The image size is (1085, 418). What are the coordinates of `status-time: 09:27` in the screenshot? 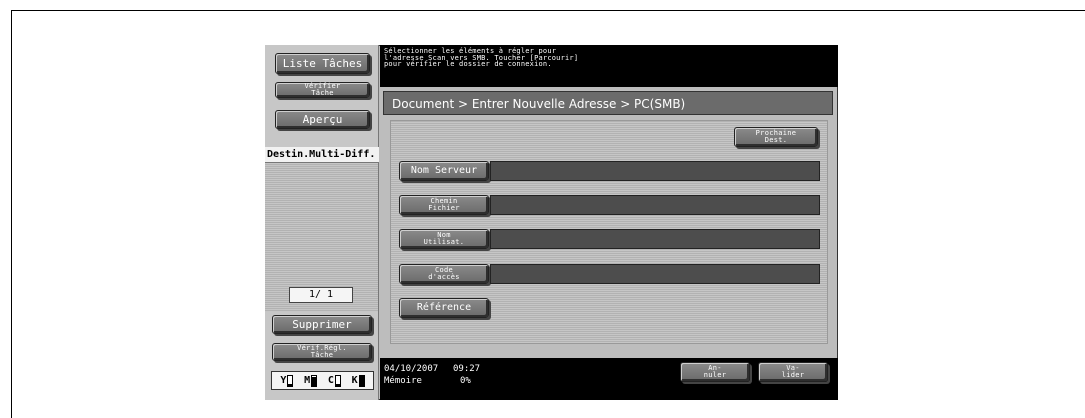 It's located at (467, 369).